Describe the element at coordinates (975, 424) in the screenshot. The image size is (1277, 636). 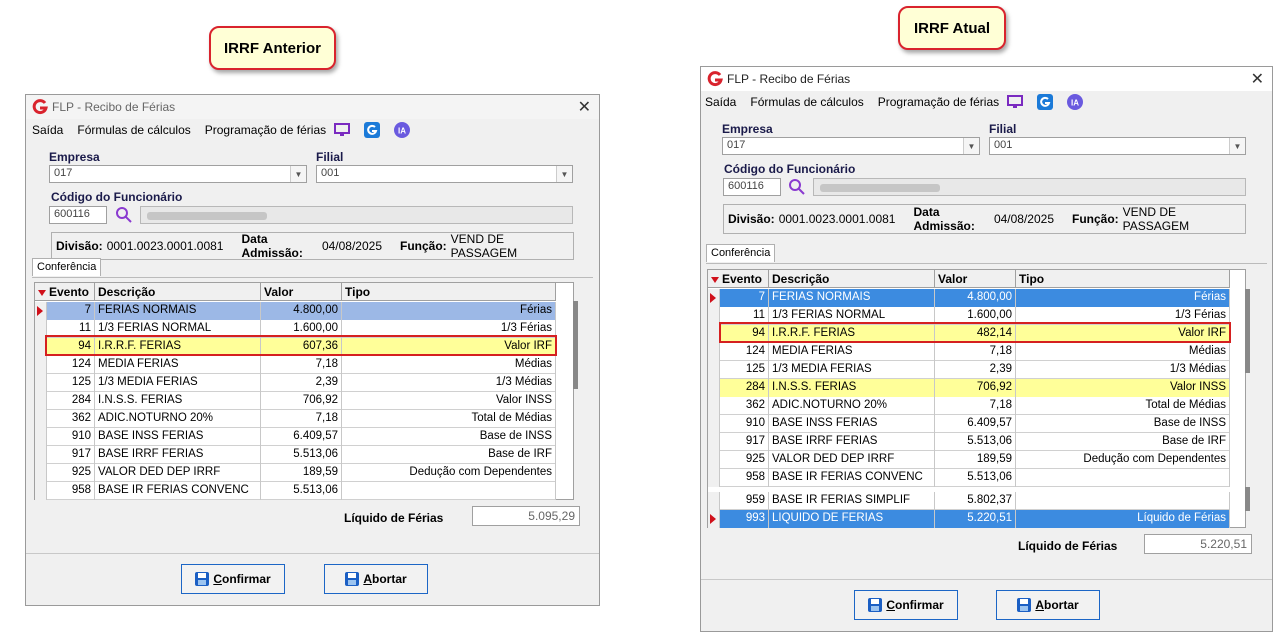
I see `cell-valor: 6.409,57` at that location.